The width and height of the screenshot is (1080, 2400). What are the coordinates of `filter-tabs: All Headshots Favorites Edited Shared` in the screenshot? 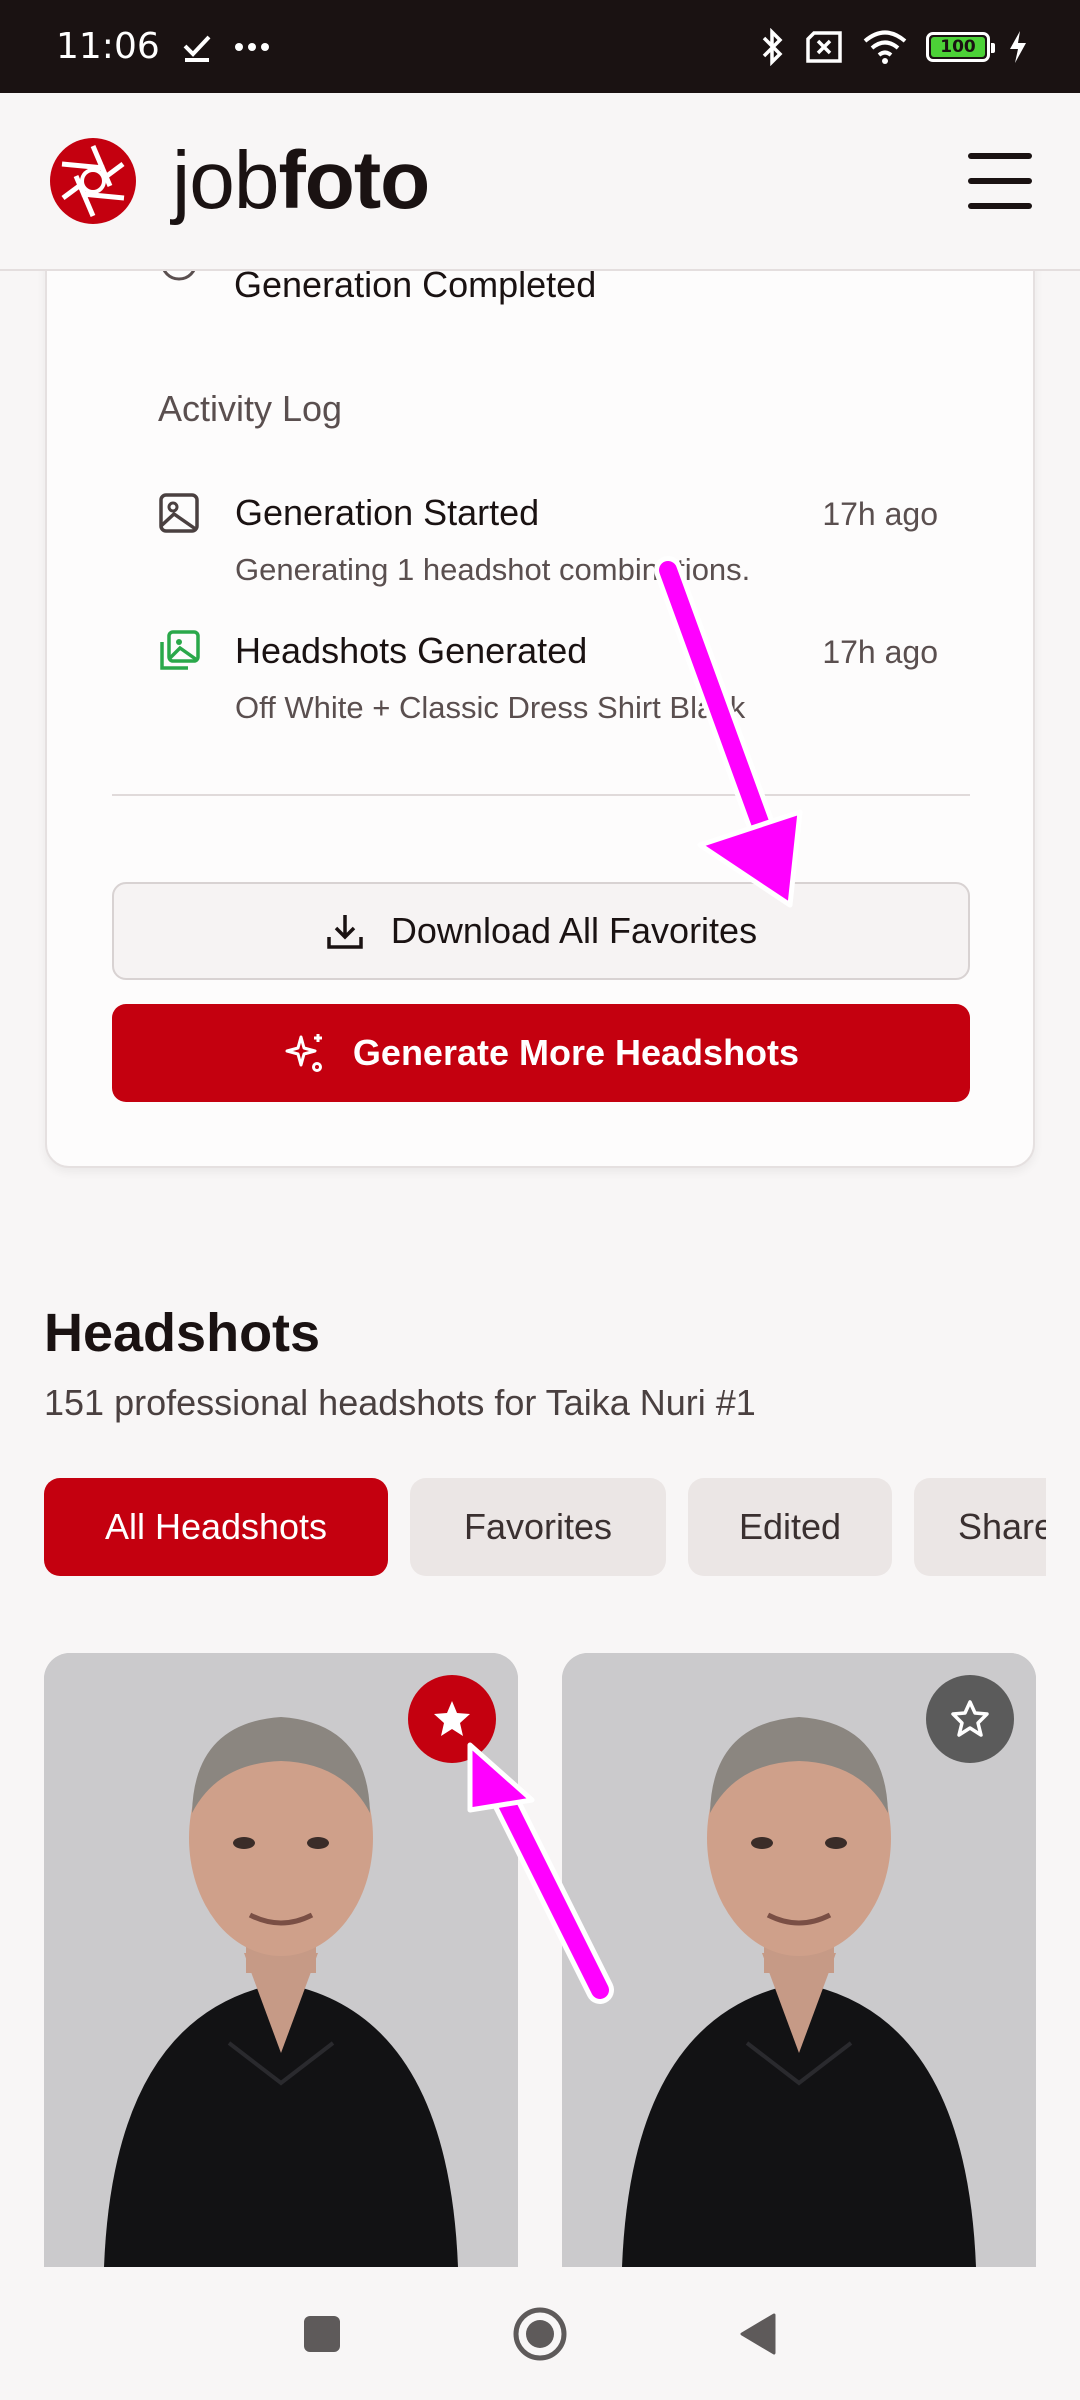 It's located at (545, 1527).